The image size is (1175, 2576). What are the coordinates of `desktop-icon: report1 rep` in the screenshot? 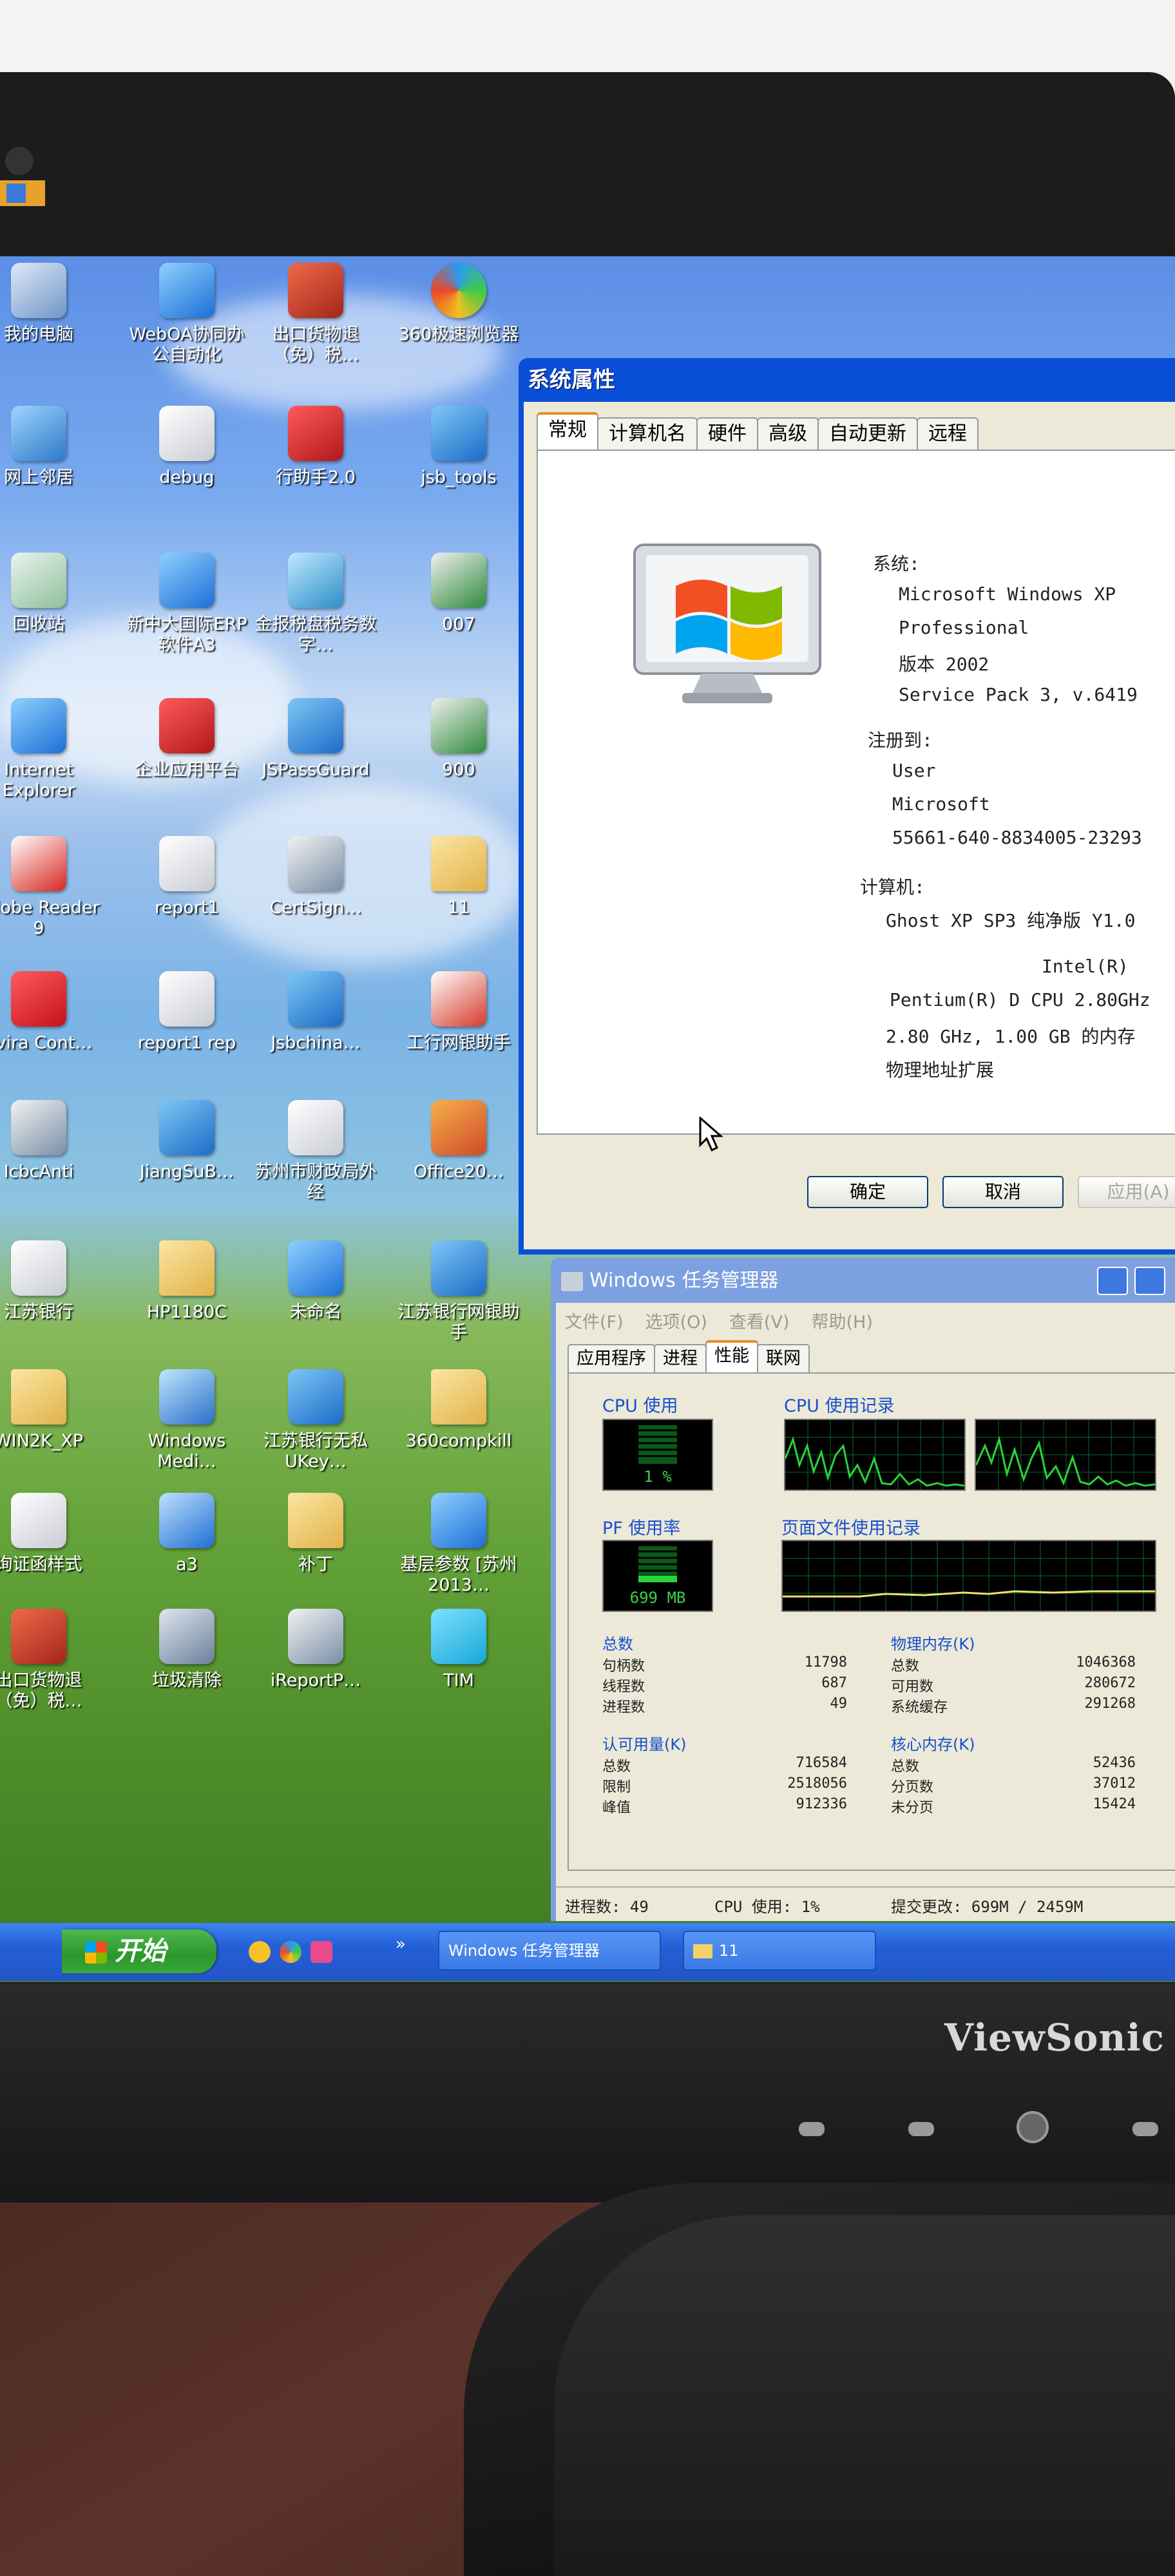 It's located at (186, 1012).